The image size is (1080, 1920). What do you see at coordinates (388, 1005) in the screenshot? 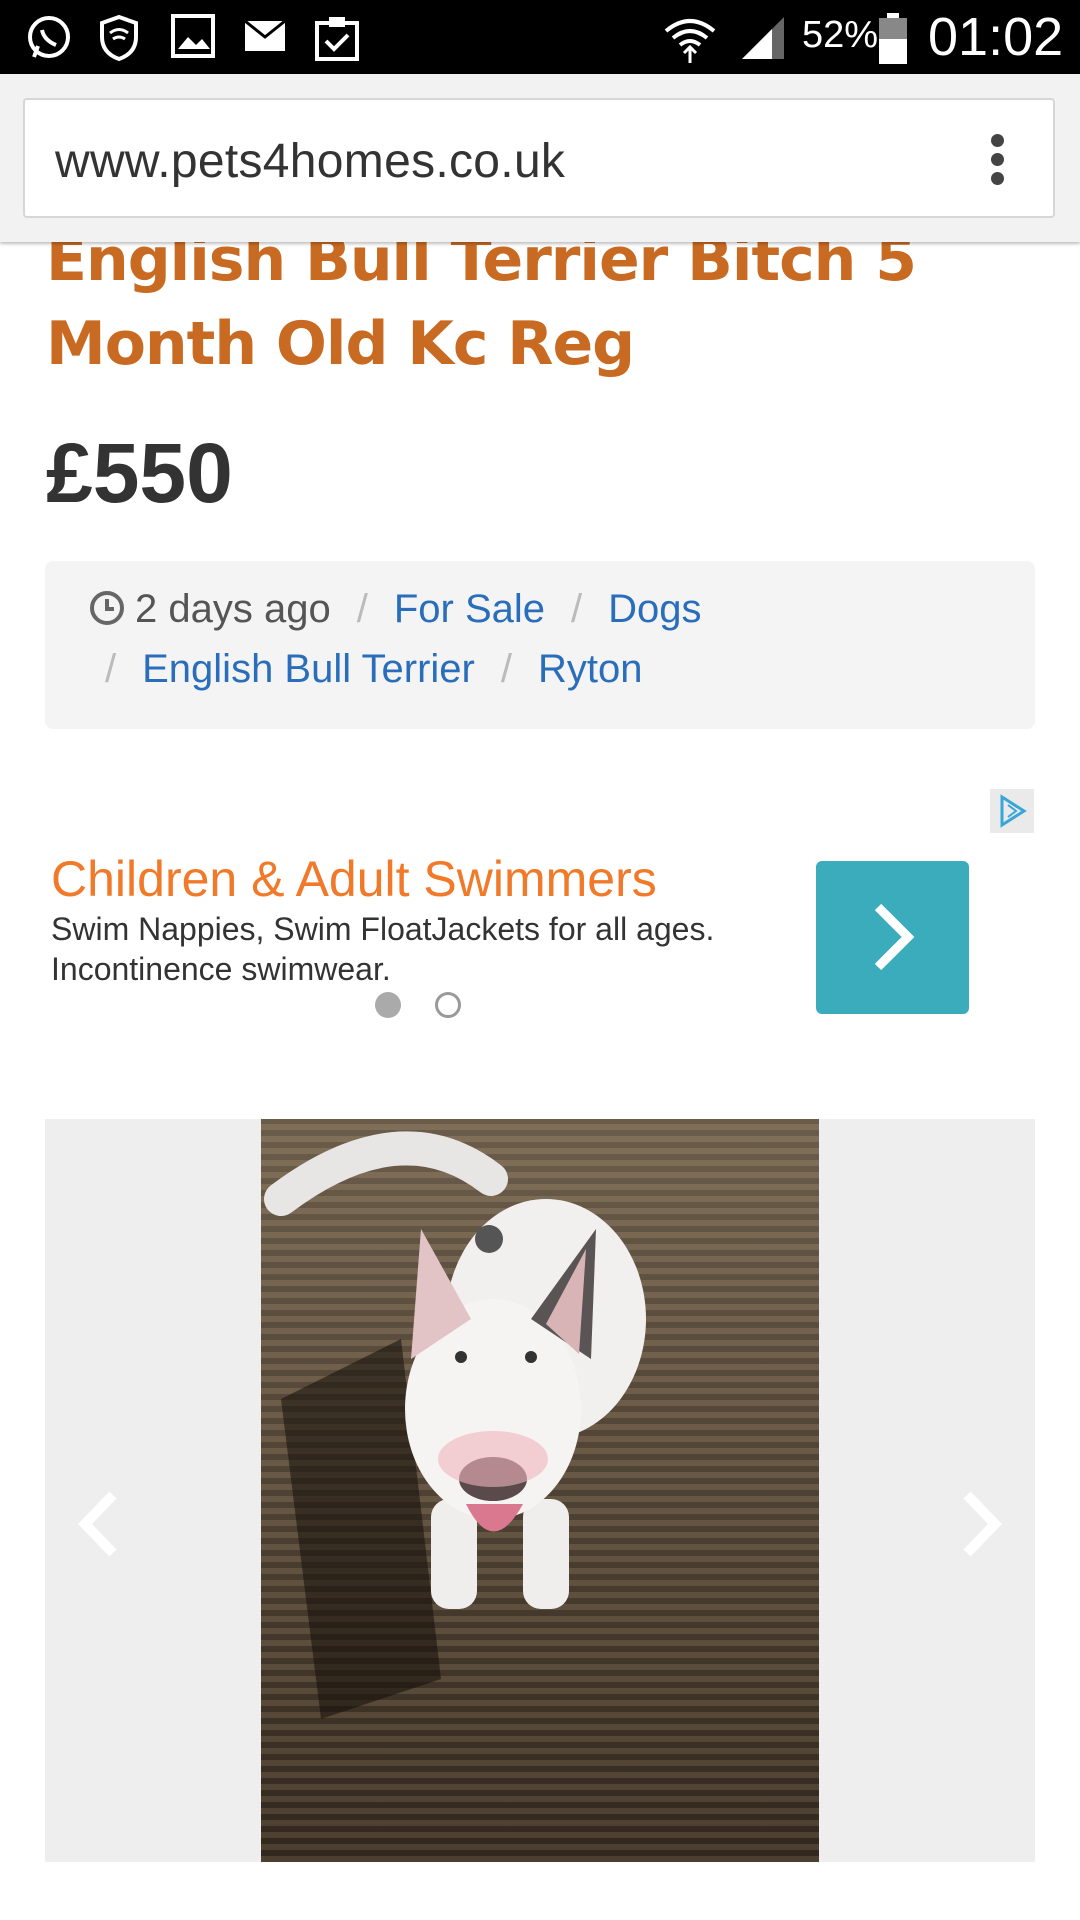
I see `ad-page-dot-active` at bounding box center [388, 1005].